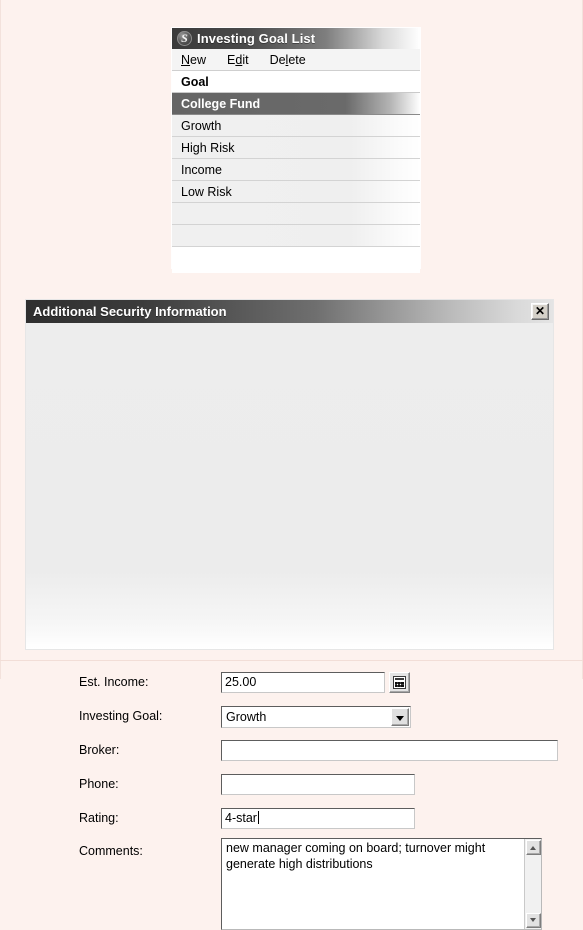 Image resolution: width=583 pixels, height=930 pixels. I want to click on est-income-input: 25.00, so click(303, 682).